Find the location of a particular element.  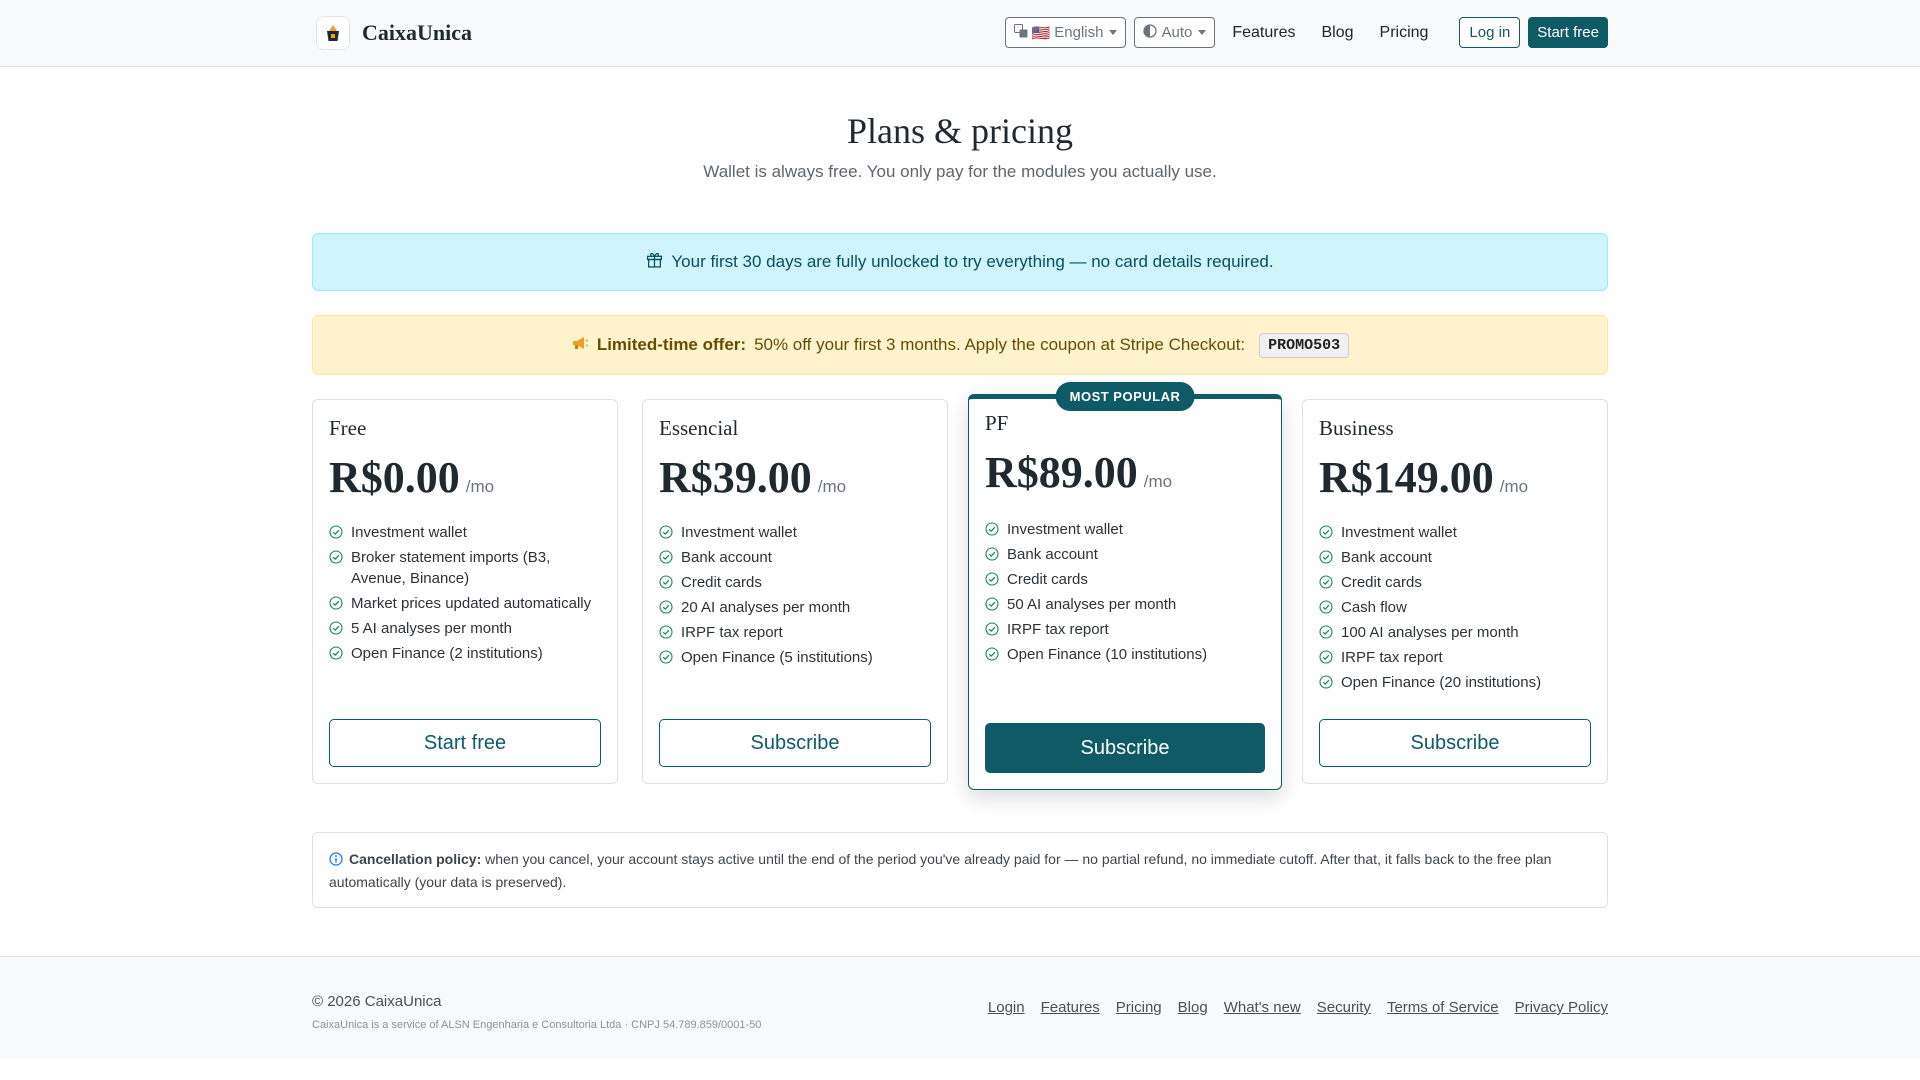

plan-name: Essencial is located at coordinates (699, 428).